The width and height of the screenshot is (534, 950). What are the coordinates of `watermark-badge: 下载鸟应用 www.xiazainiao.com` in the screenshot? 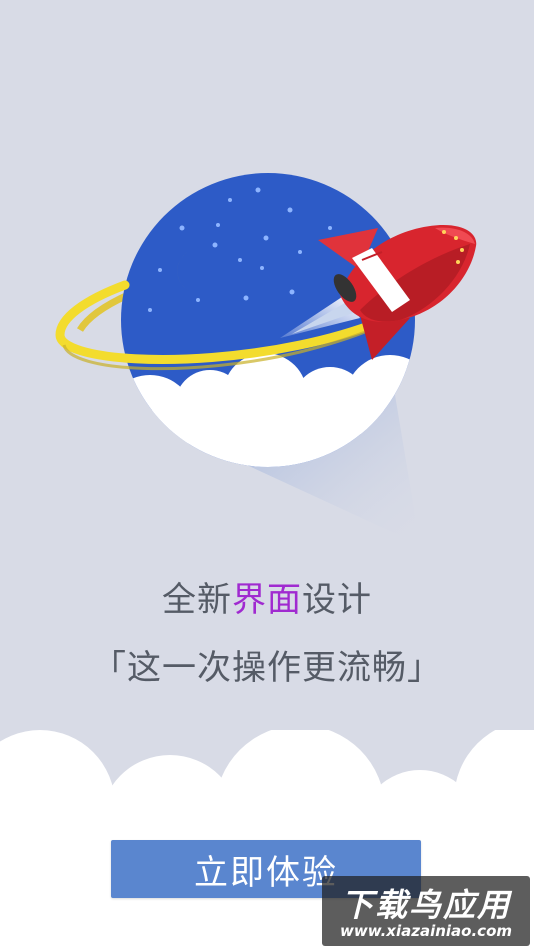 It's located at (426, 911).